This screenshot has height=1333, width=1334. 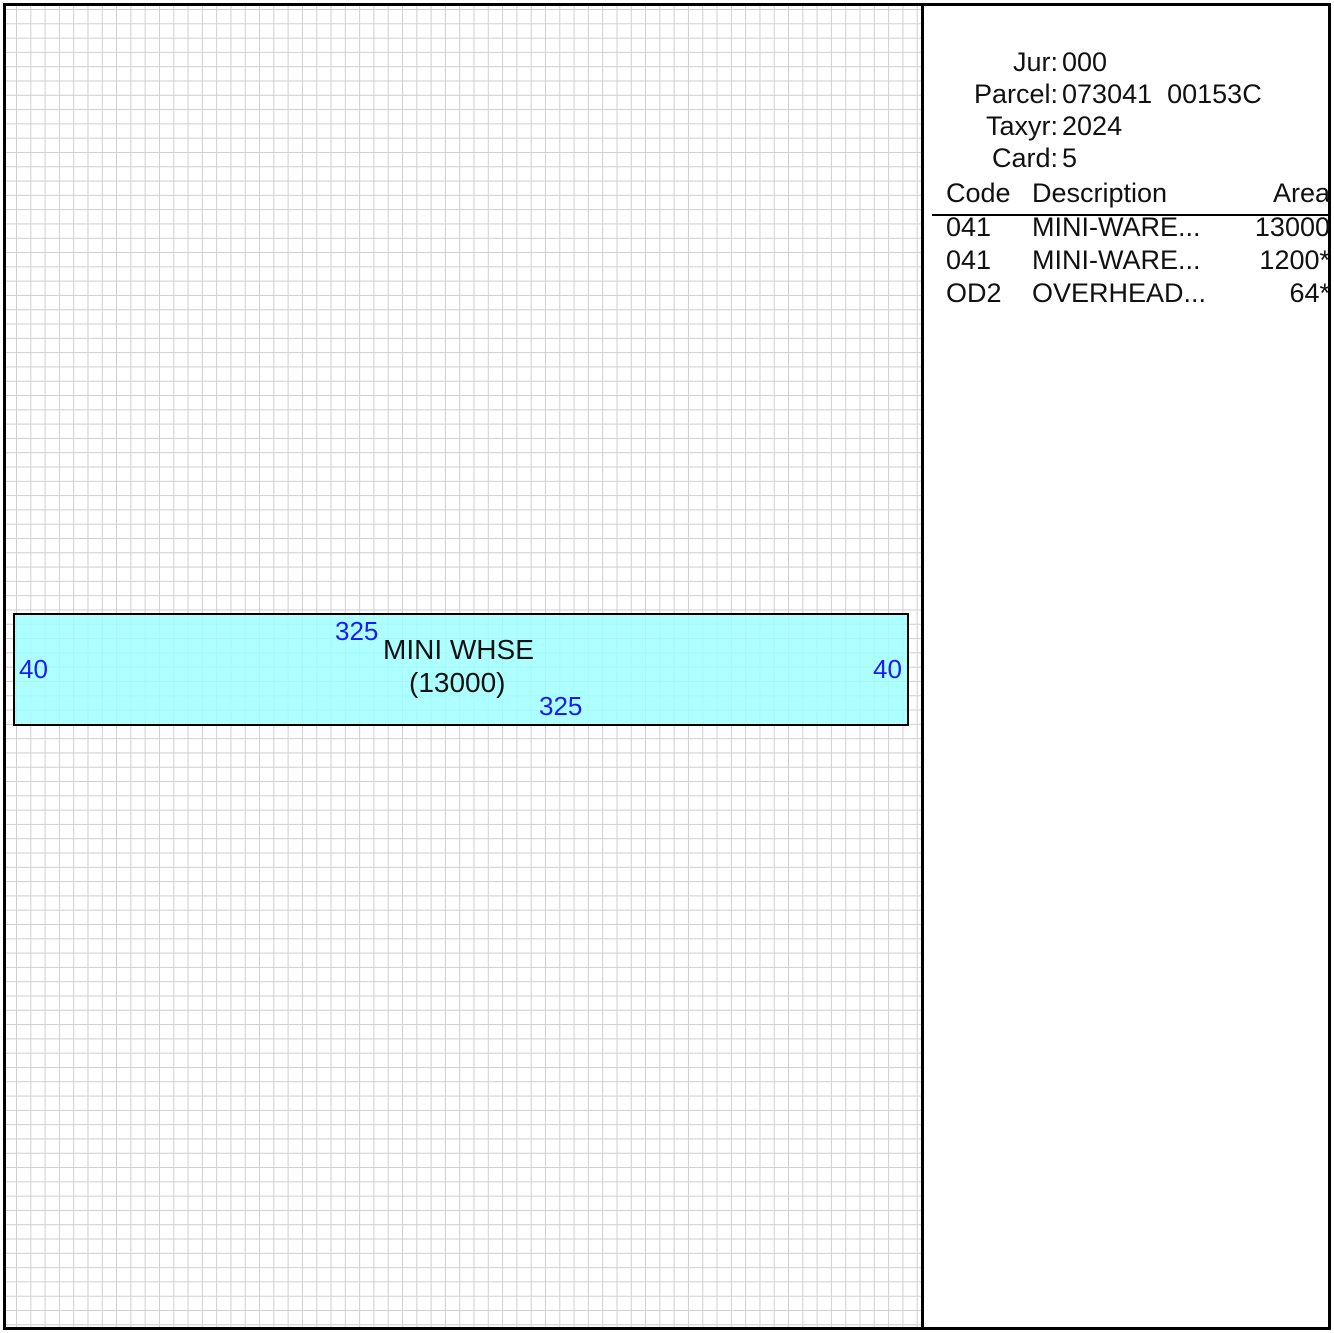 What do you see at coordinates (1301, 193) in the screenshot?
I see `header-area: Area` at bounding box center [1301, 193].